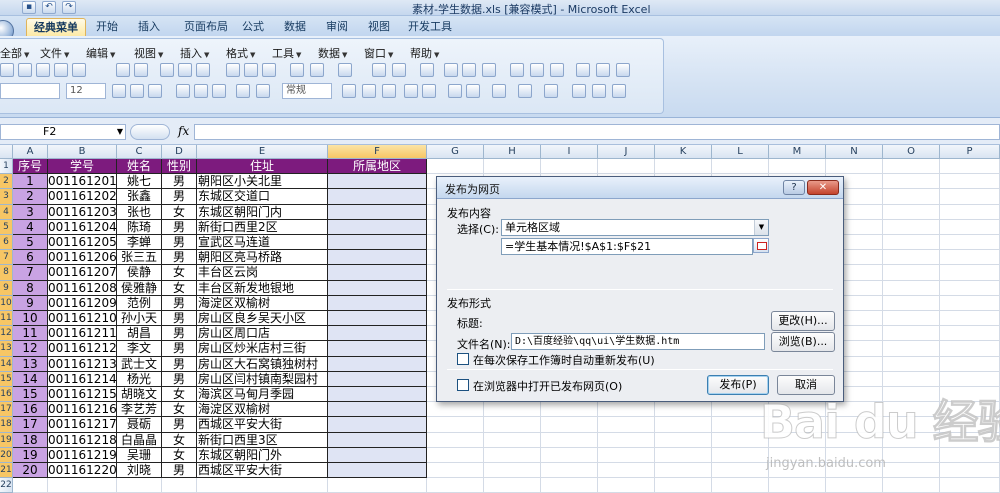 This screenshot has height=493, width=1000. Describe the element at coordinates (185, 70) in the screenshot. I see `research-icon` at that location.